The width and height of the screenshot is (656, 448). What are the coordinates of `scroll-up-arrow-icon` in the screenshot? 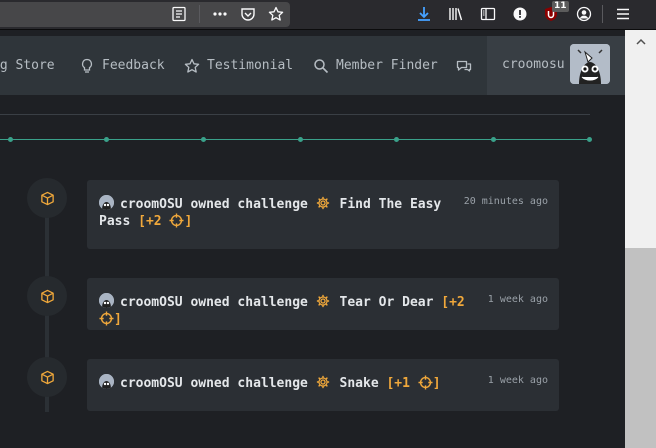 It's located at (640, 45).